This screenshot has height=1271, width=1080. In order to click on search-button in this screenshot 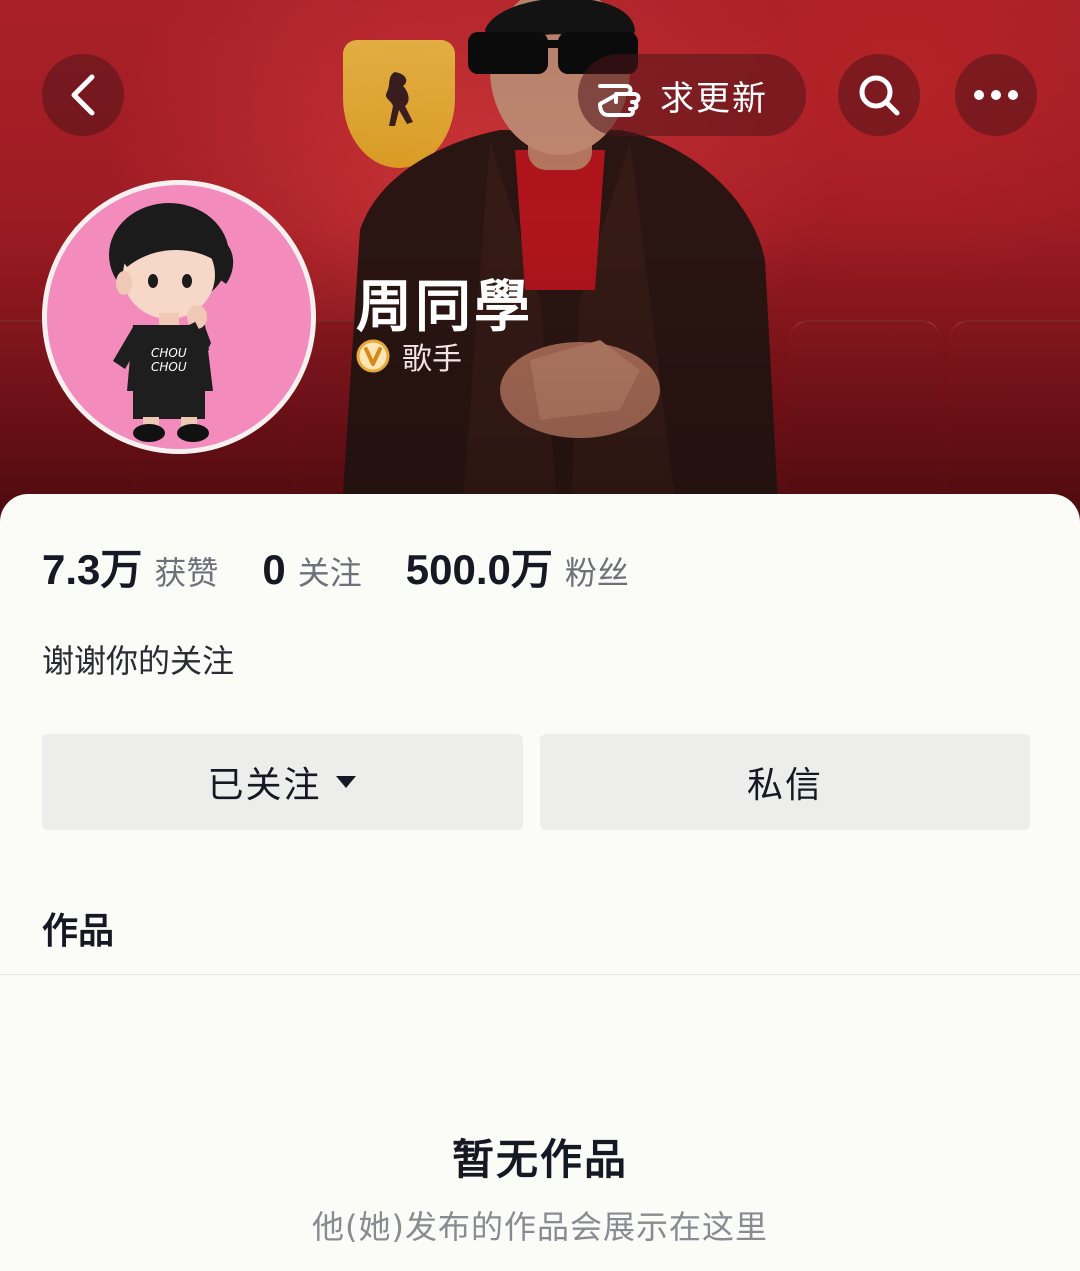, I will do `click(879, 95)`.